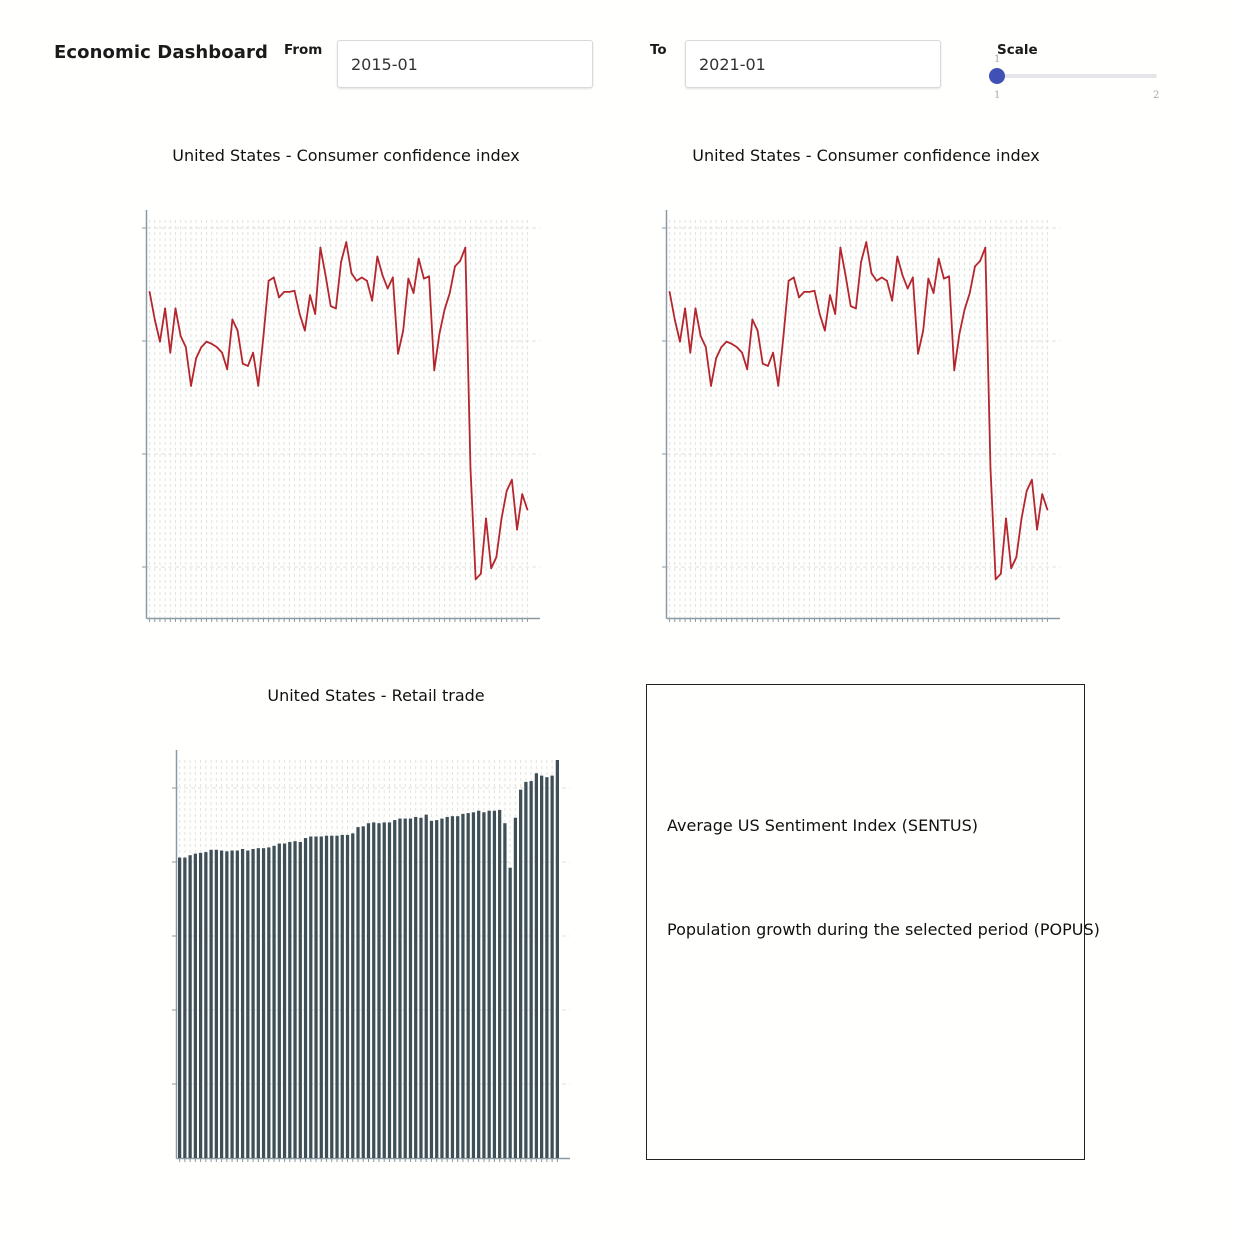 Image resolution: width=1237 pixels, height=1240 pixels. Describe the element at coordinates (658, 50) in the screenshot. I see `to-label: To` at that location.